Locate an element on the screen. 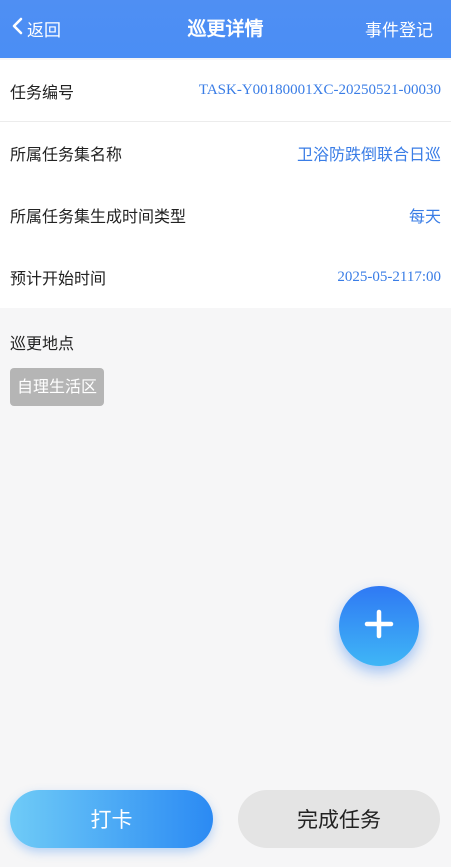 The height and width of the screenshot is (867, 451). info-label: 任务编号 is located at coordinates (42, 92).